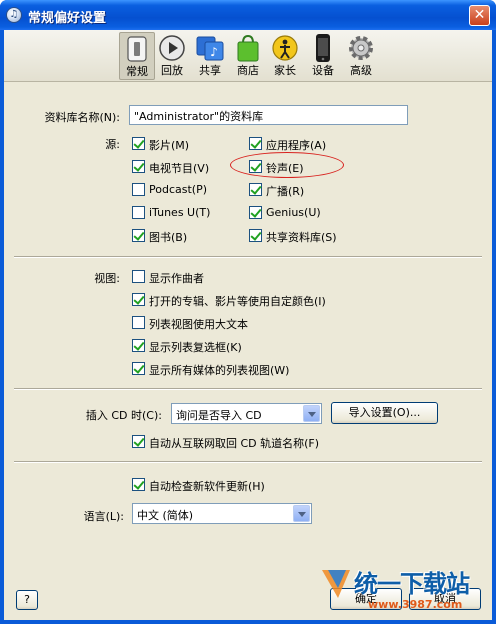 The width and height of the screenshot is (496, 624). I want to click on auto-update-checkbox, so click(138, 484).